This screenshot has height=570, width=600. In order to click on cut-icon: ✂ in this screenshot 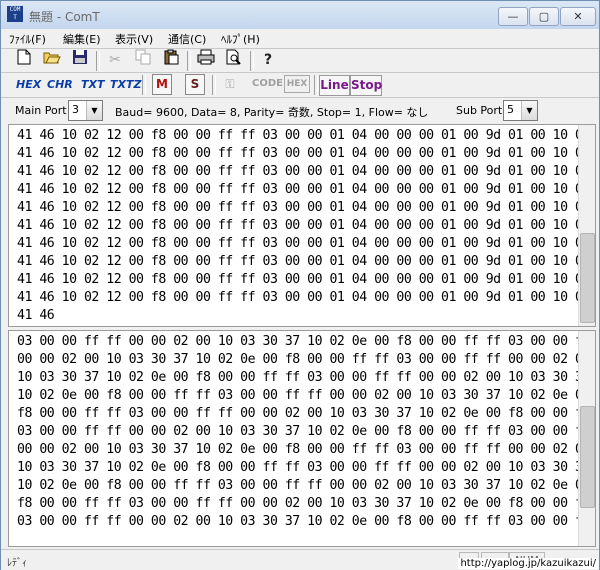, I will do `click(115, 60)`.